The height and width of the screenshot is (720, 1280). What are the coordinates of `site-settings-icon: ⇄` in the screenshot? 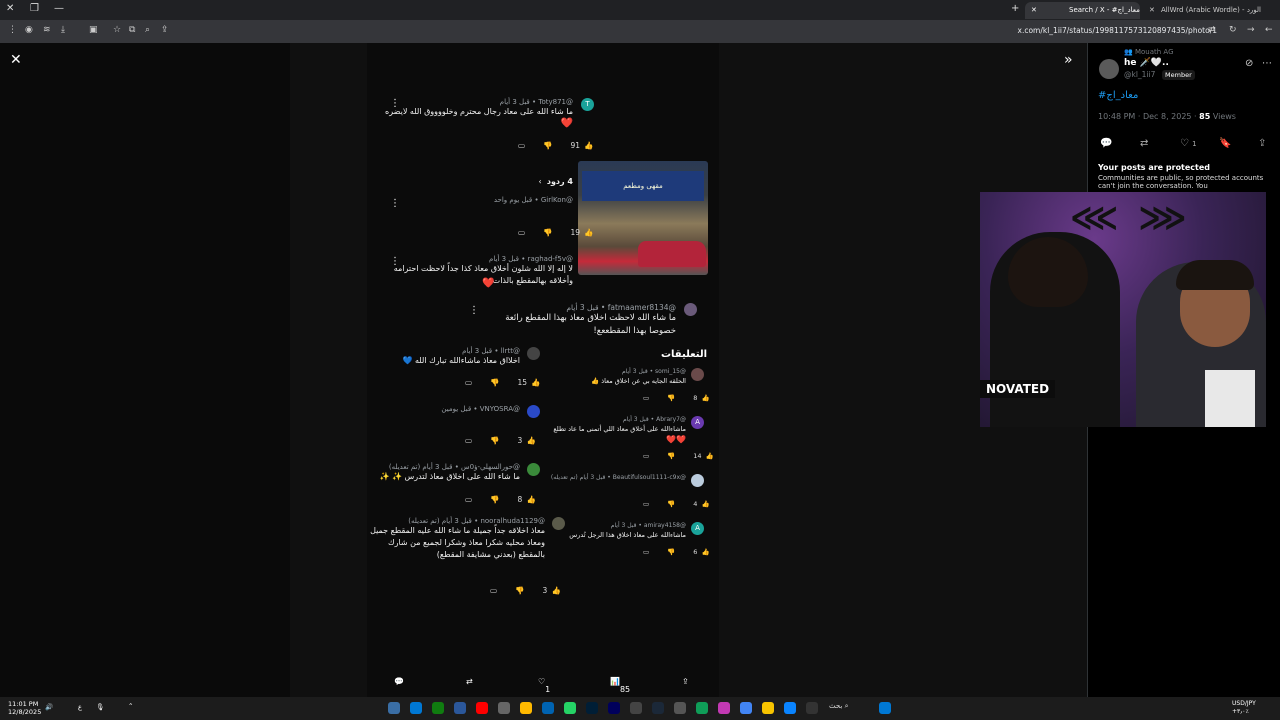 It's located at (1212, 30).